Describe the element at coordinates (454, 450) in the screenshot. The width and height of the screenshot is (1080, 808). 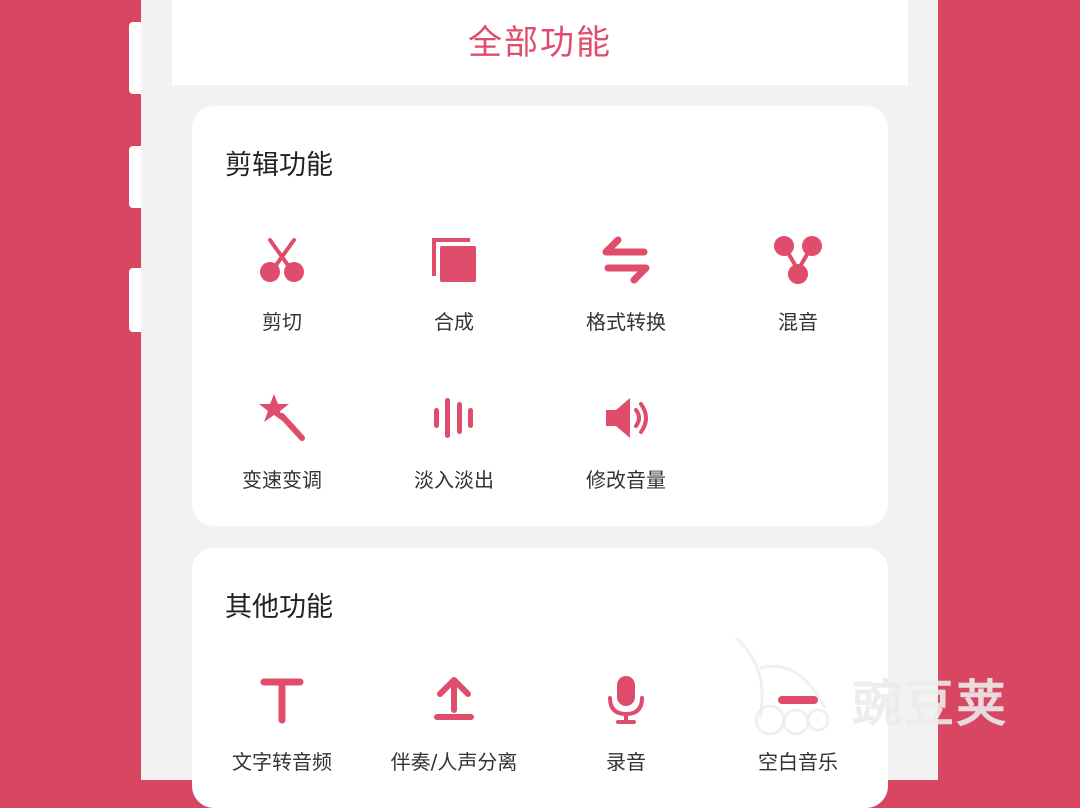
I see `fade-button: 淡入淡出` at that location.